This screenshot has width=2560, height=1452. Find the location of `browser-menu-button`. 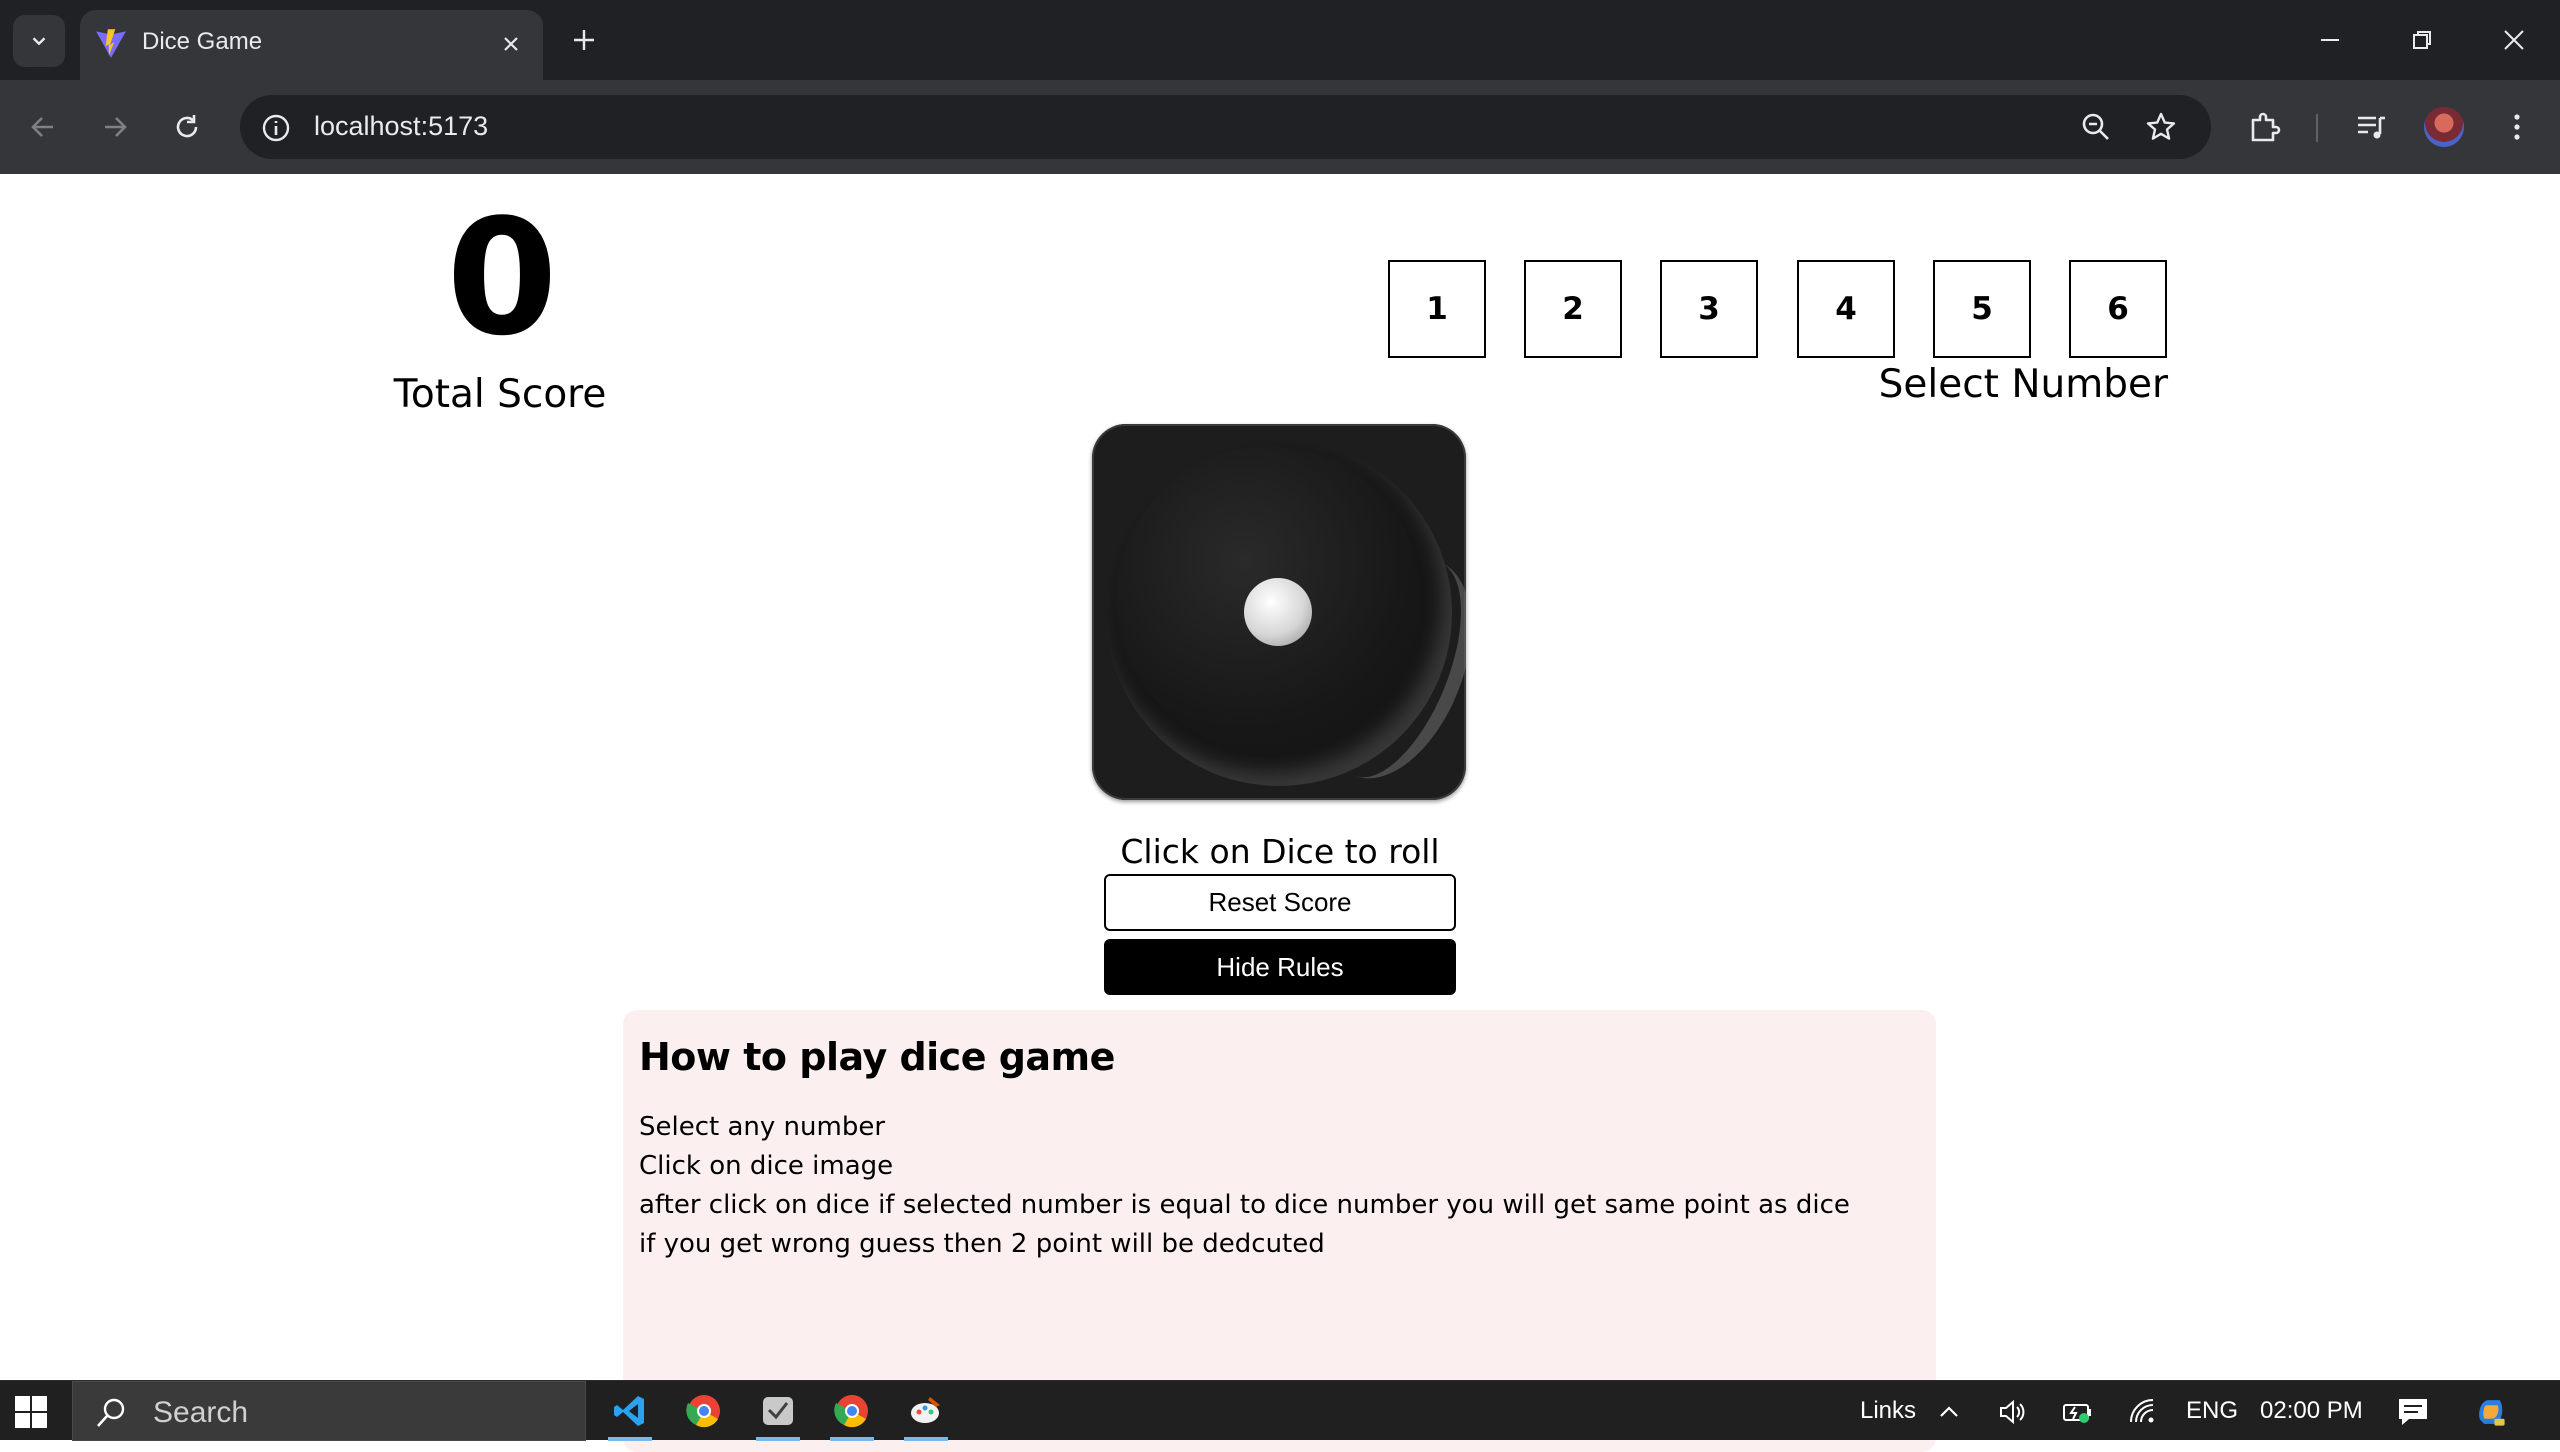

browser-menu-button is located at coordinates (2517, 127).